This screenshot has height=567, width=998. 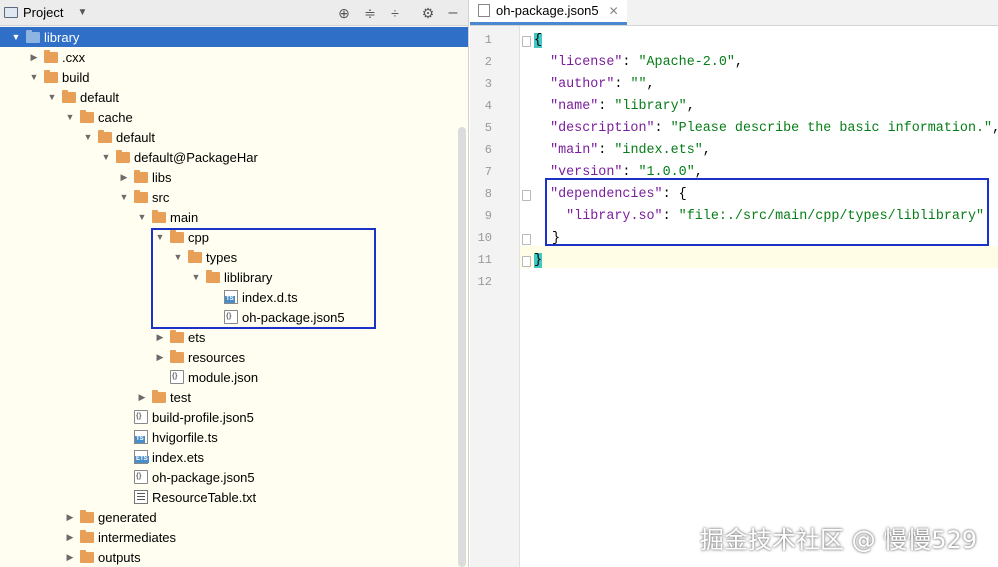 I want to click on tree-item: ▼ default@PackageHar, so click(x=234, y=157).